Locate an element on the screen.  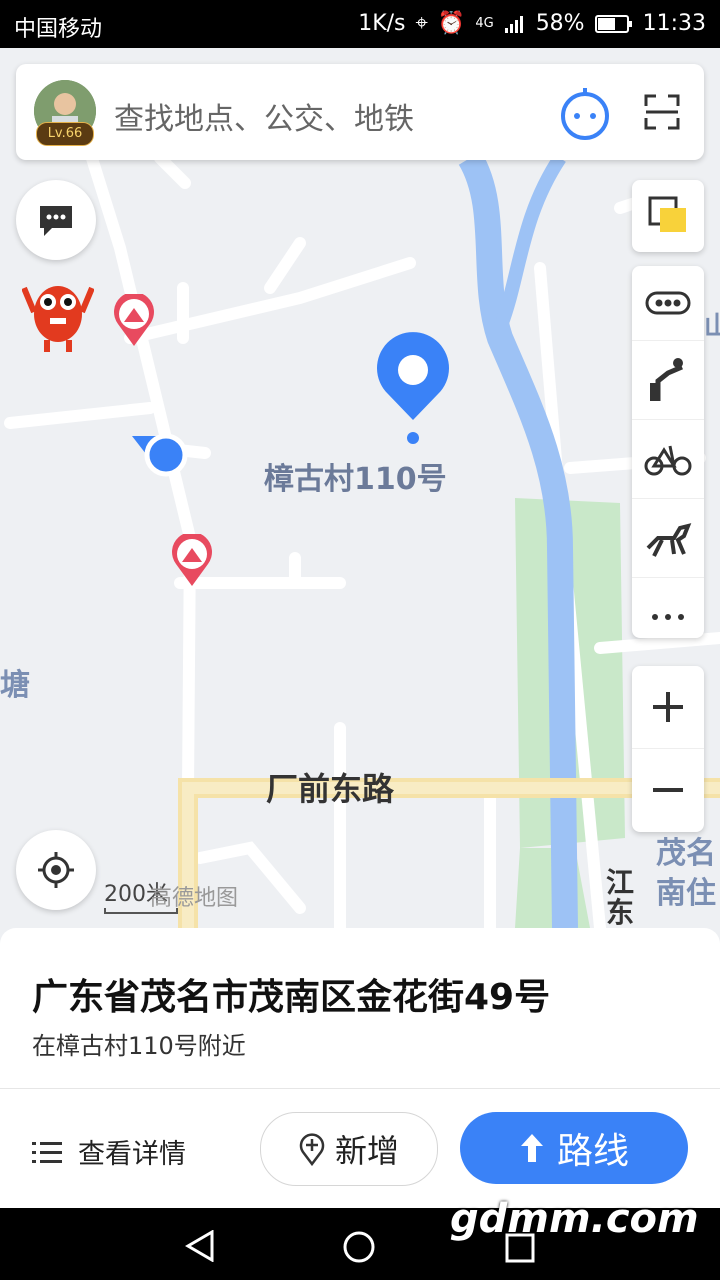
pin-label: 樟古村110号 is located at coordinates (355, 479).